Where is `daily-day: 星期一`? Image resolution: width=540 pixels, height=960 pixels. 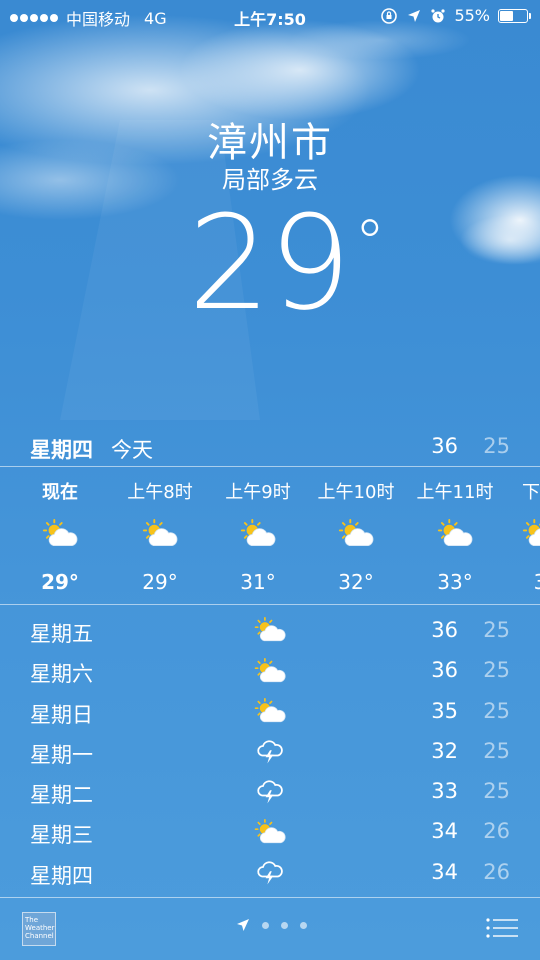
daily-day: 星期一 is located at coordinates (61, 754).